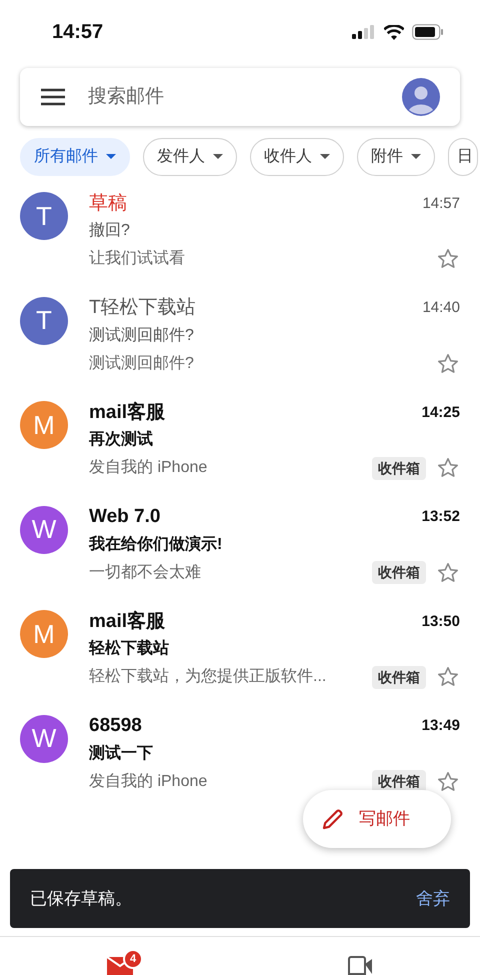  What do you see at coordinates (142, 364) in the screenshot?
I see `email-snippet: 测试测回邮件?` at bounding box center [142, 364].